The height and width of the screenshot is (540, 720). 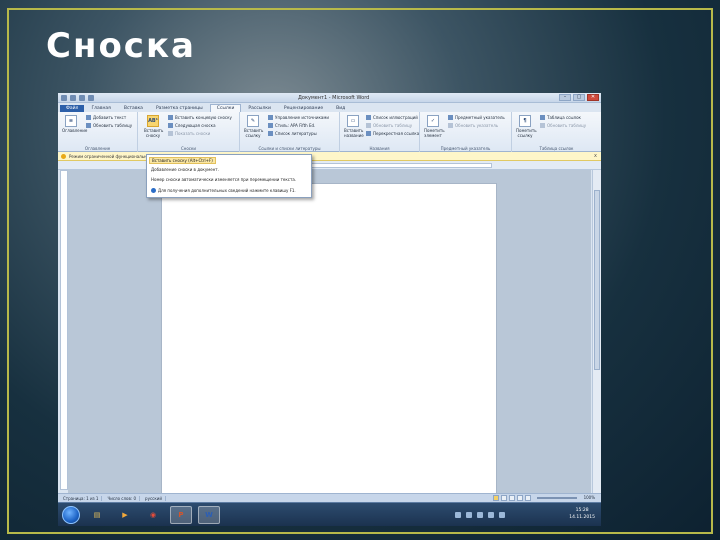 I want to click on mark-citation-icon: ¶, so click(x=525, y=121).